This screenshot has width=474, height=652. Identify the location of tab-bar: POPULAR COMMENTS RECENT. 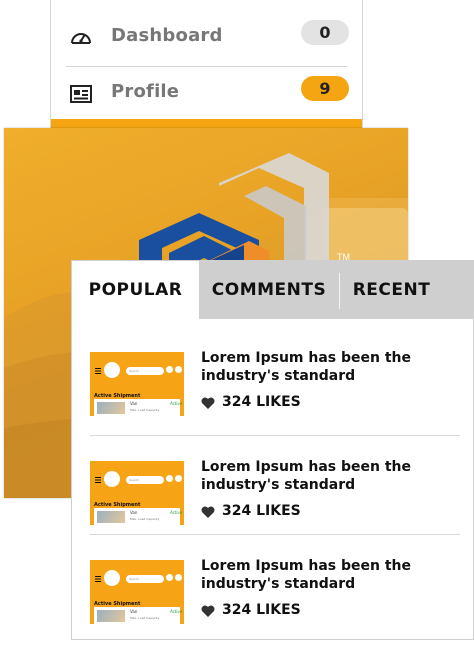
(272, 290).